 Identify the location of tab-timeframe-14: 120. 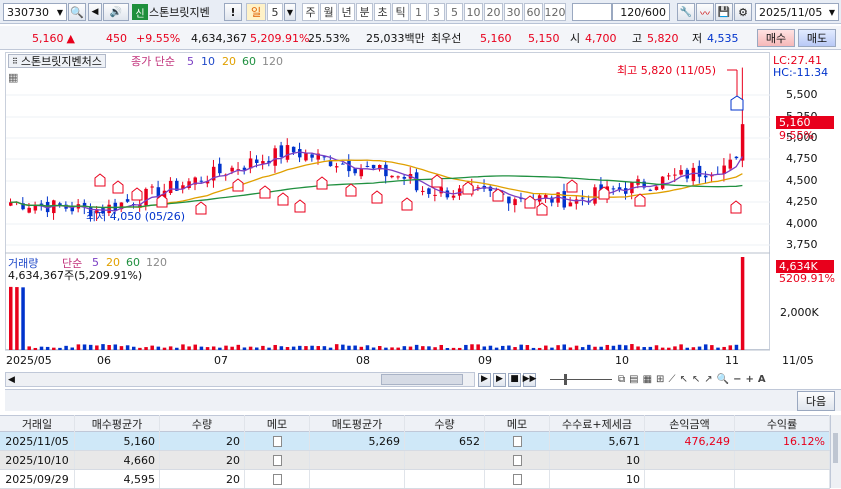
(555, 12).